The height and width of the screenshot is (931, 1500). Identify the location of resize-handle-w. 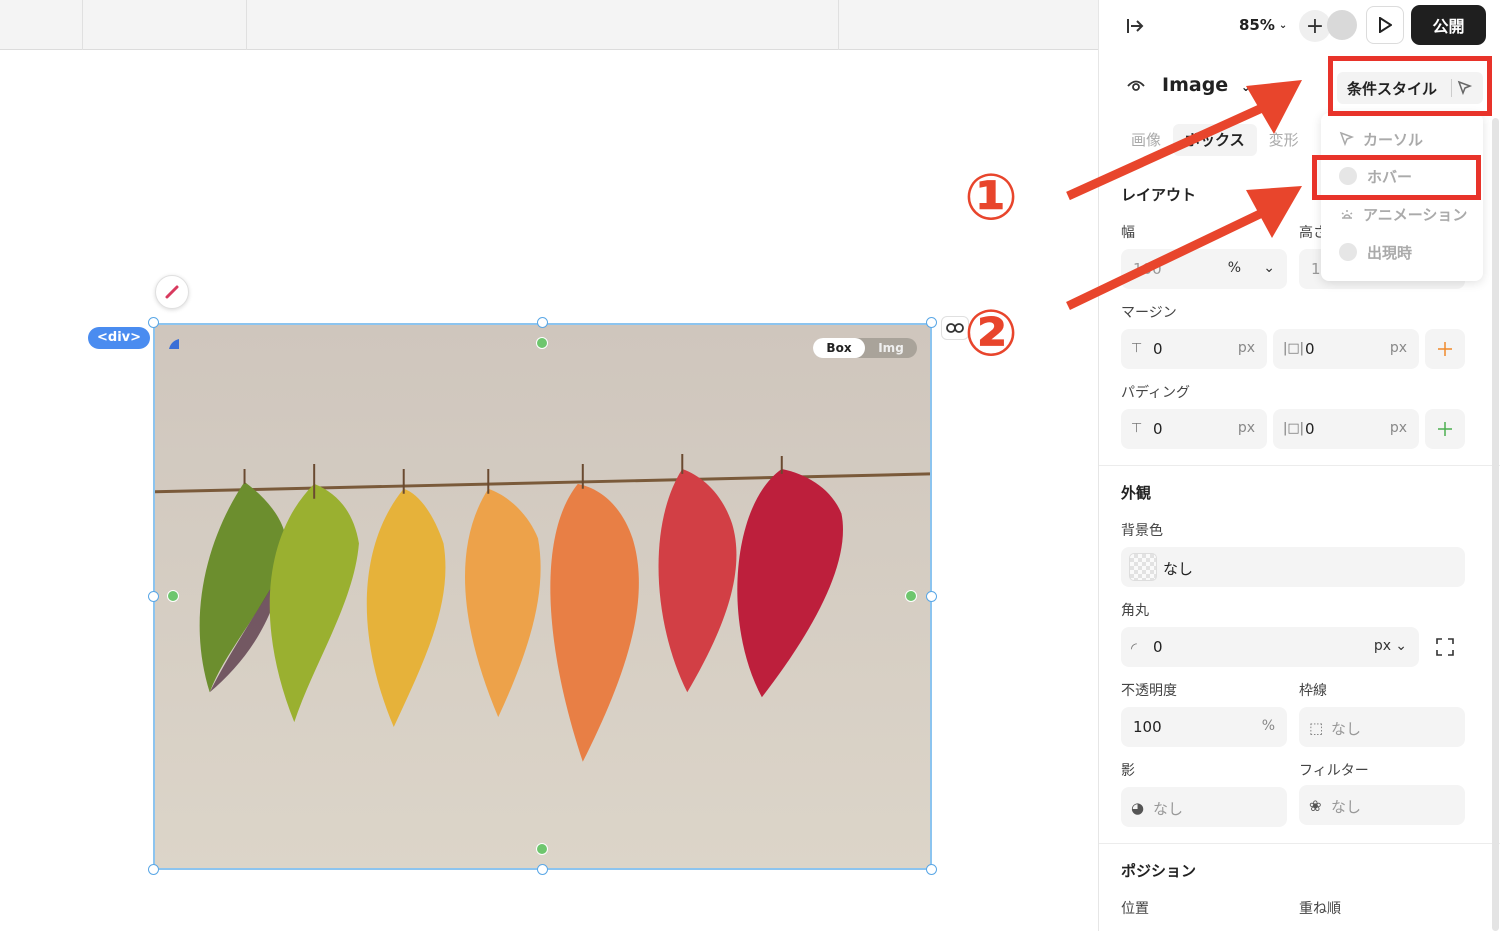
(153, 596).